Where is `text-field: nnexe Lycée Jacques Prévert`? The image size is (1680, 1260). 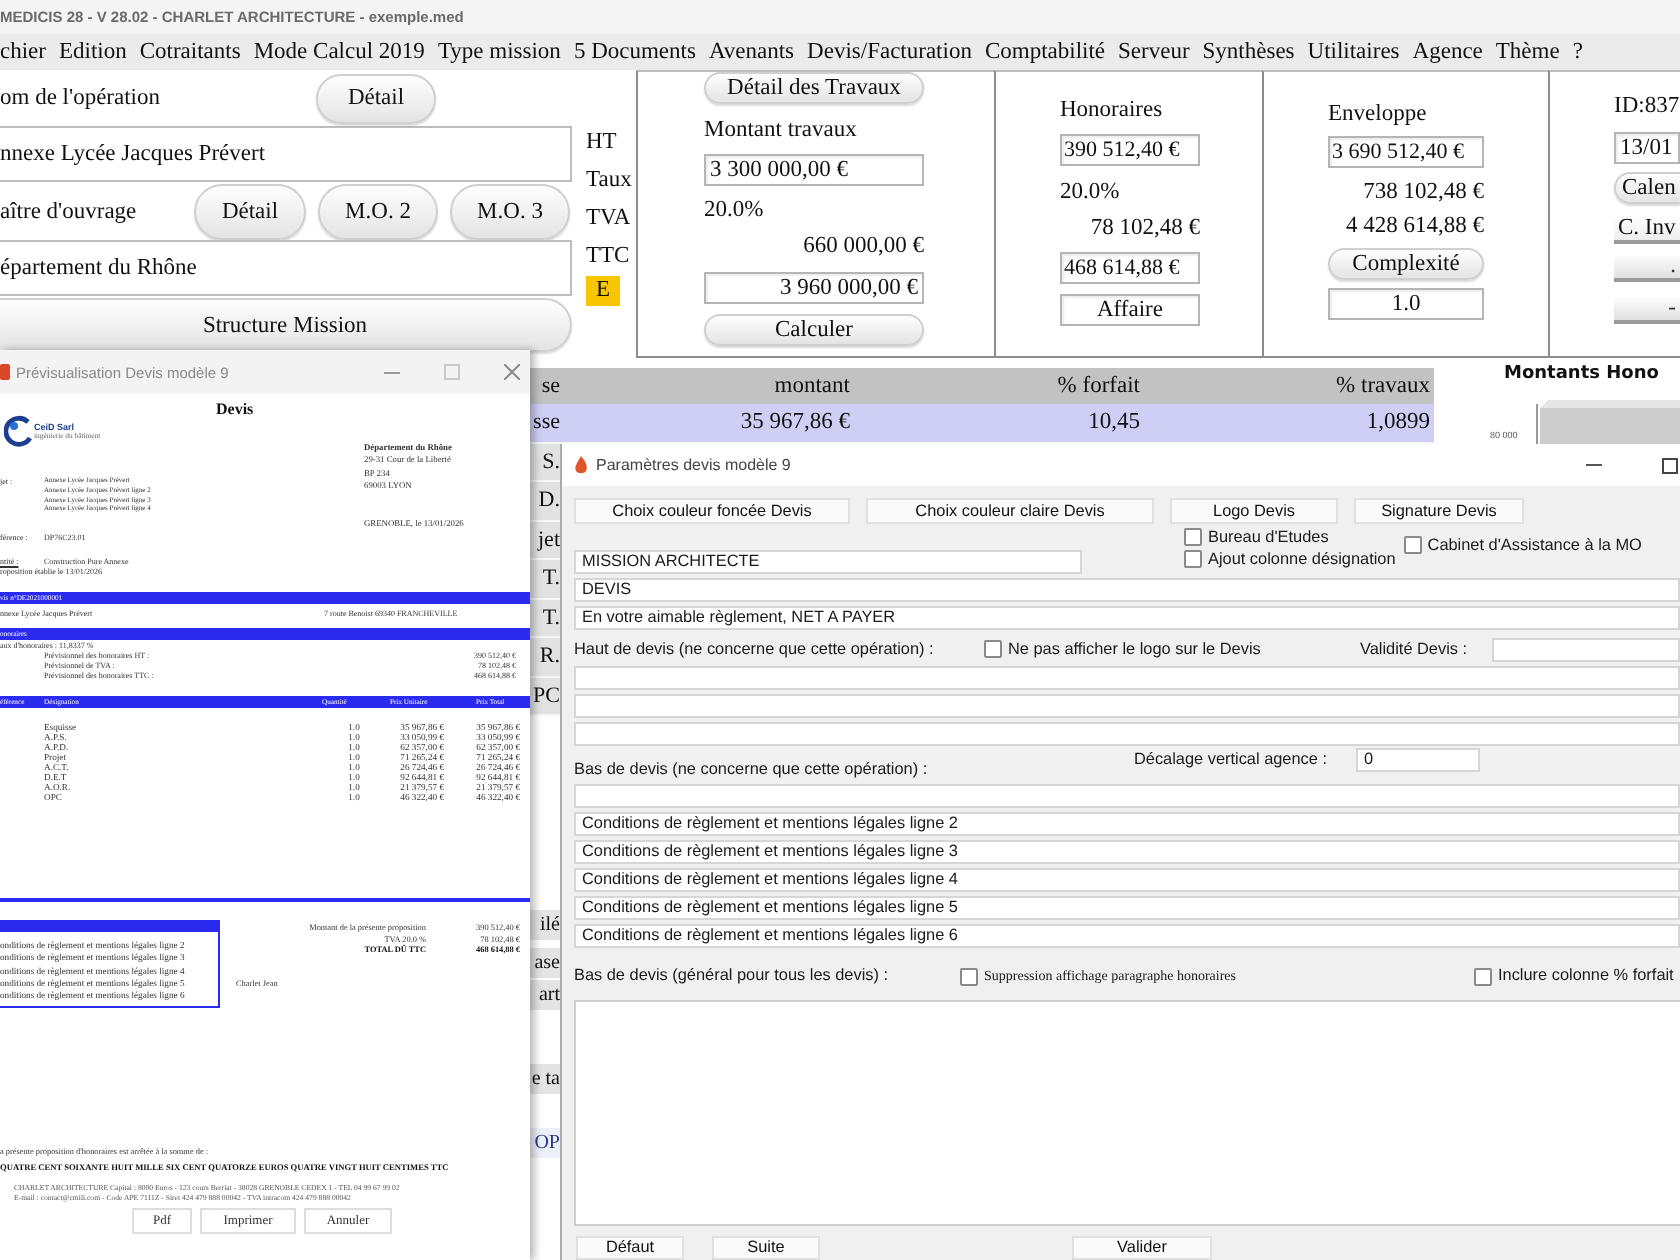
text-field: nnexe Lycée Jacques Prévert is located at coordinates (286, 154).